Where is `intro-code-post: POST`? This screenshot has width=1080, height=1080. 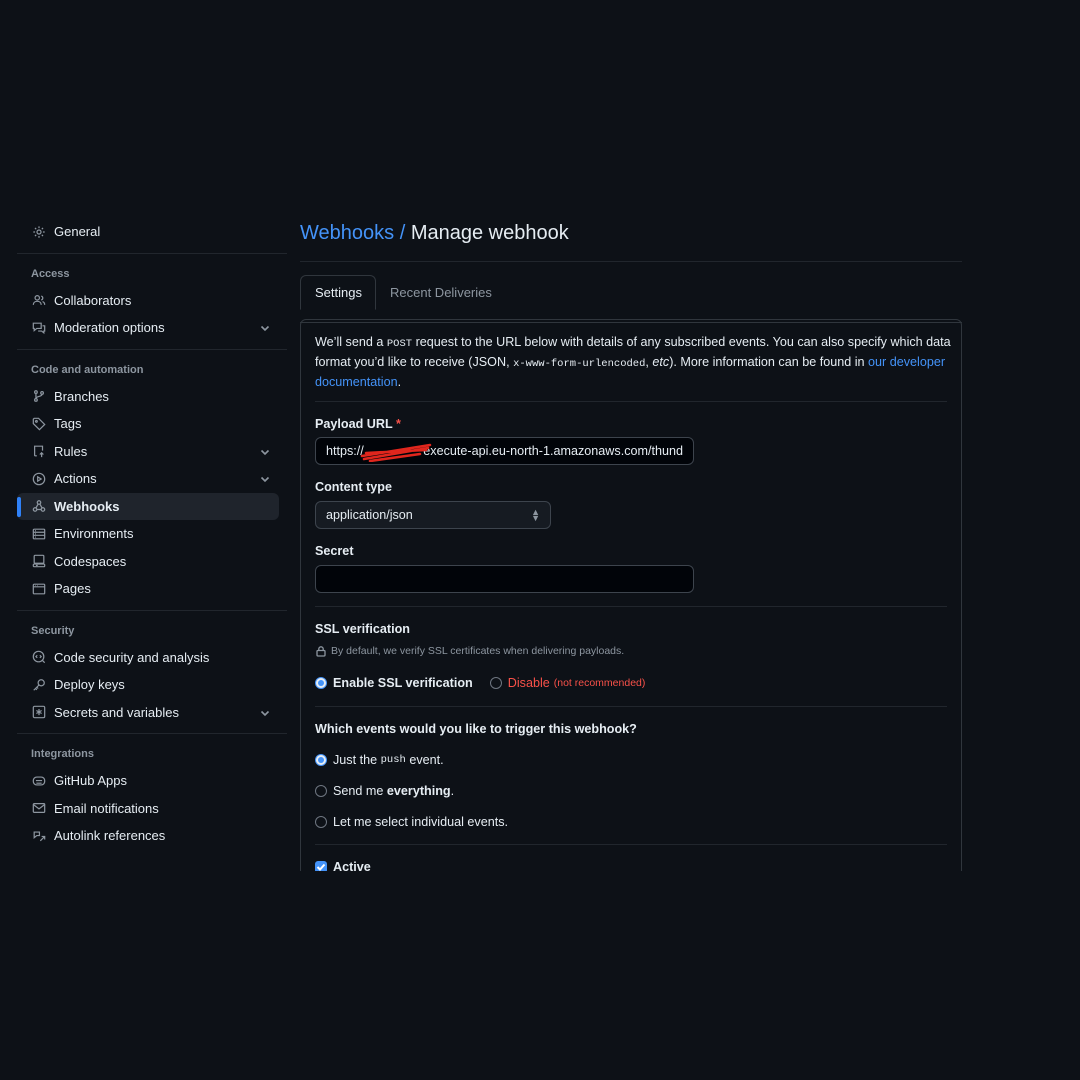 intro-code-post: POST is located at coordinates (399, 344).